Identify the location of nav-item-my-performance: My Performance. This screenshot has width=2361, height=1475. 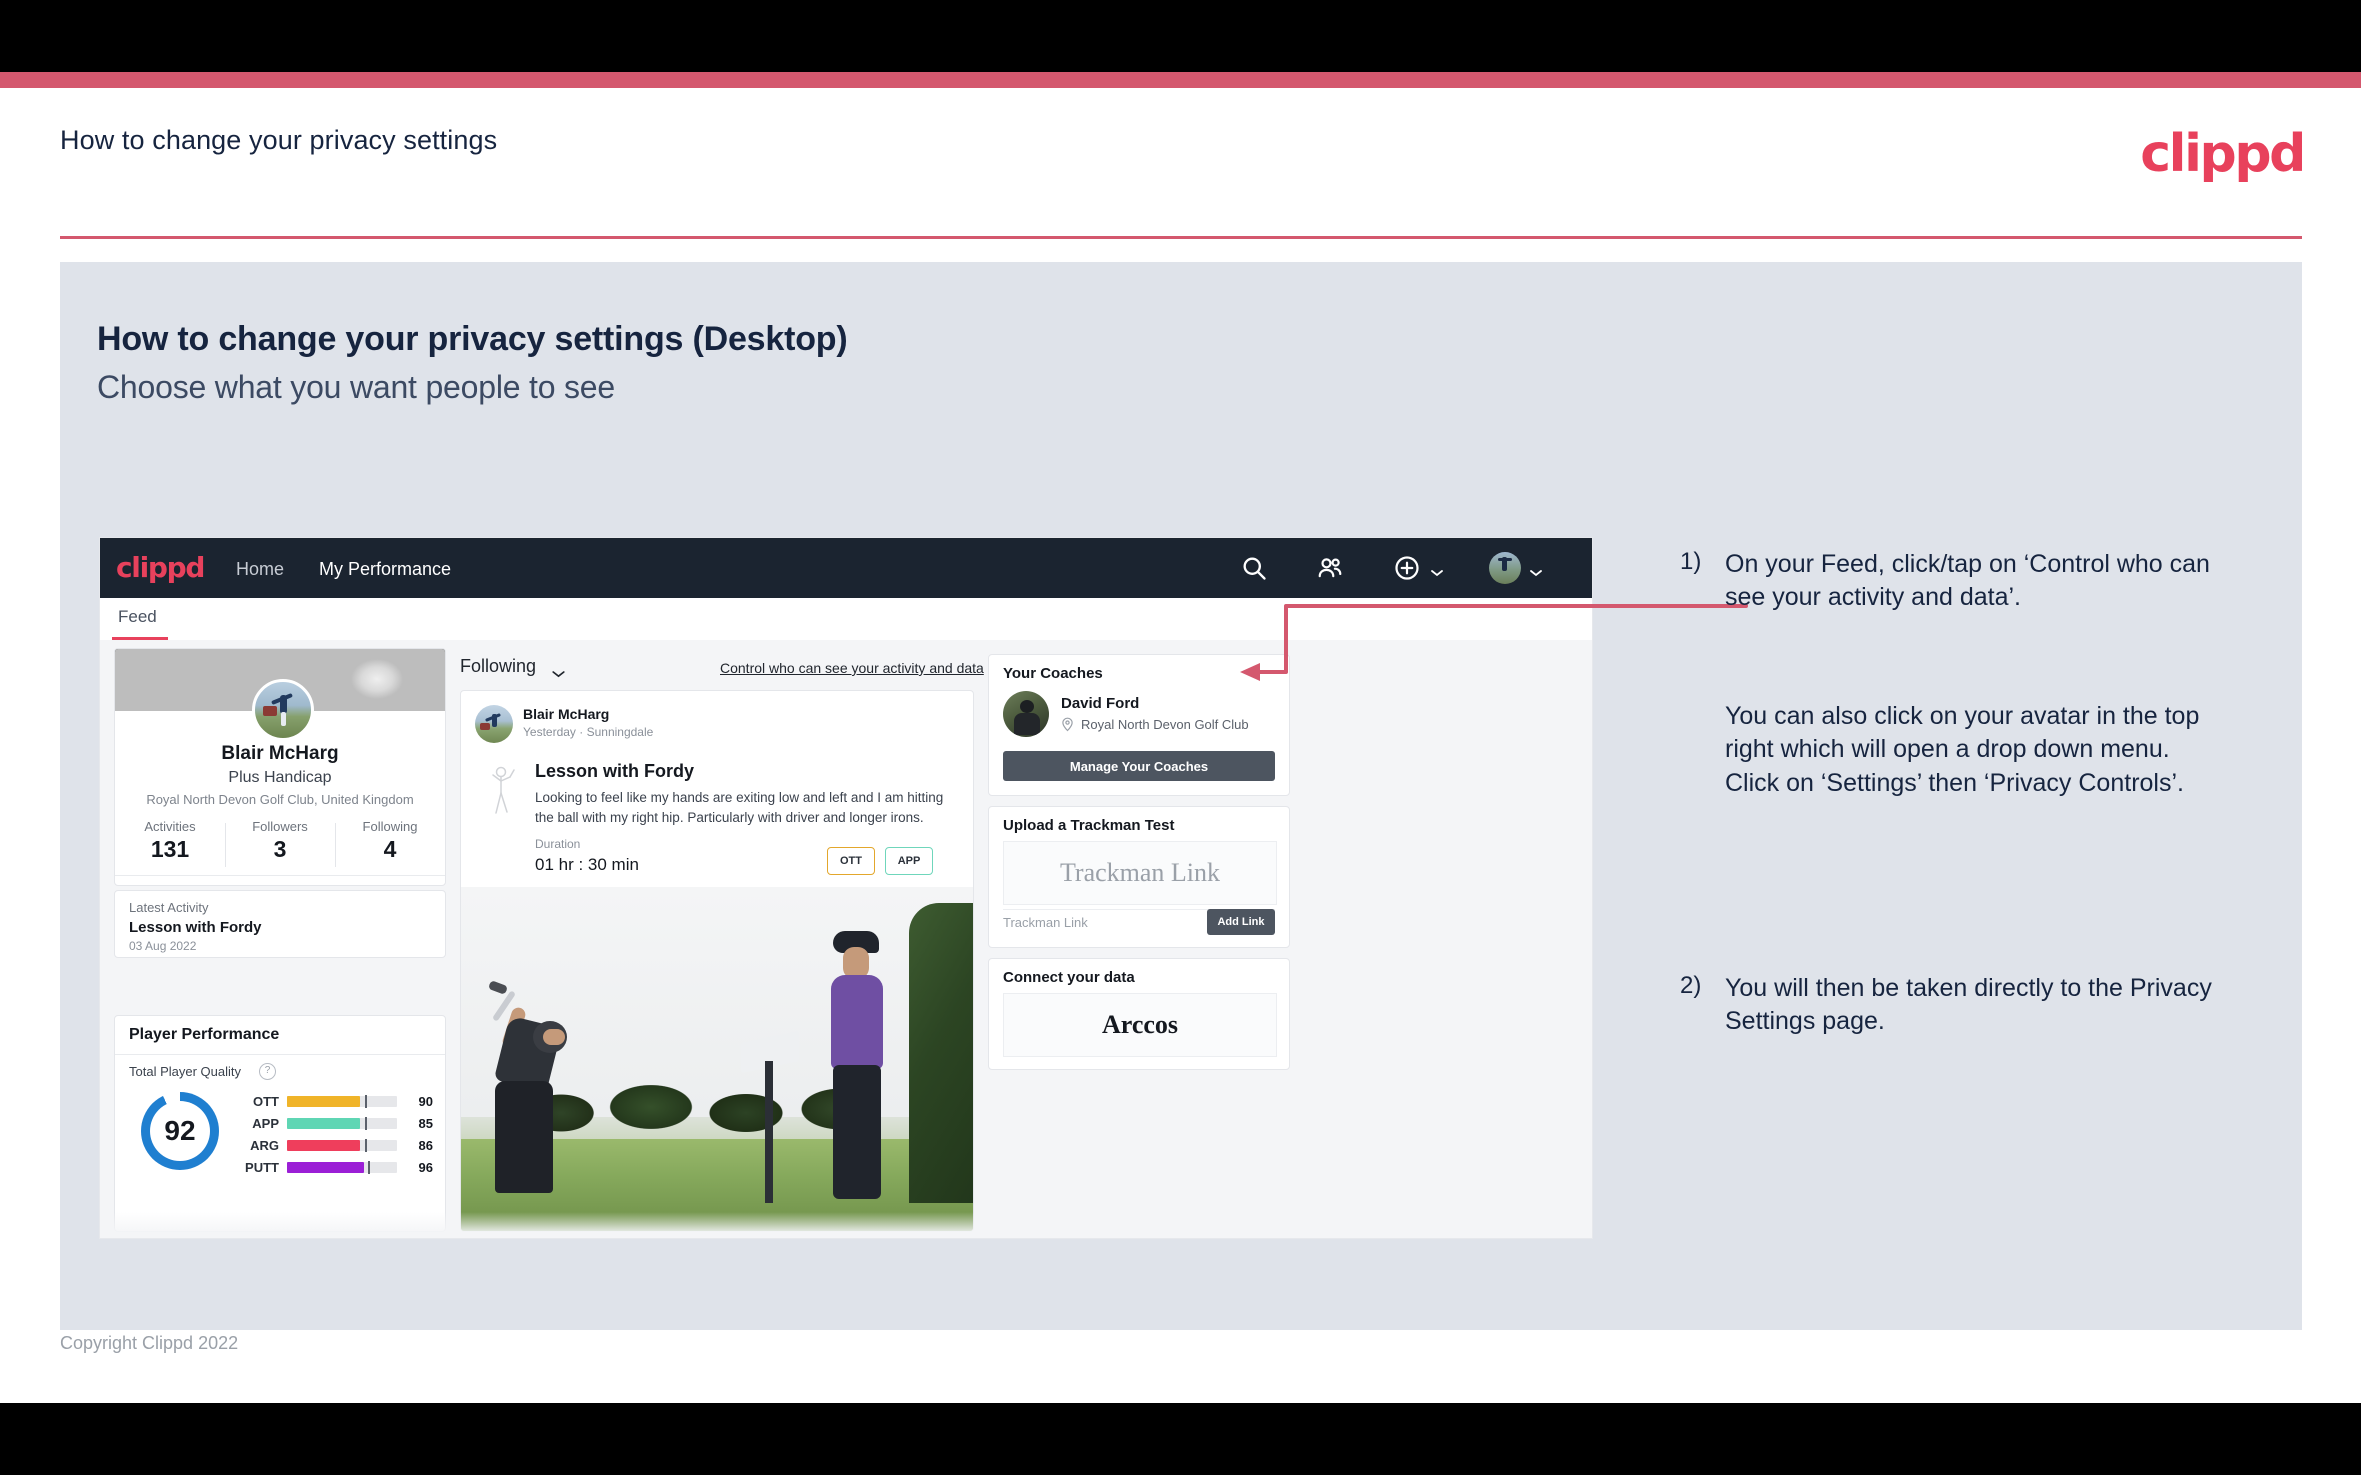
(385, 569).